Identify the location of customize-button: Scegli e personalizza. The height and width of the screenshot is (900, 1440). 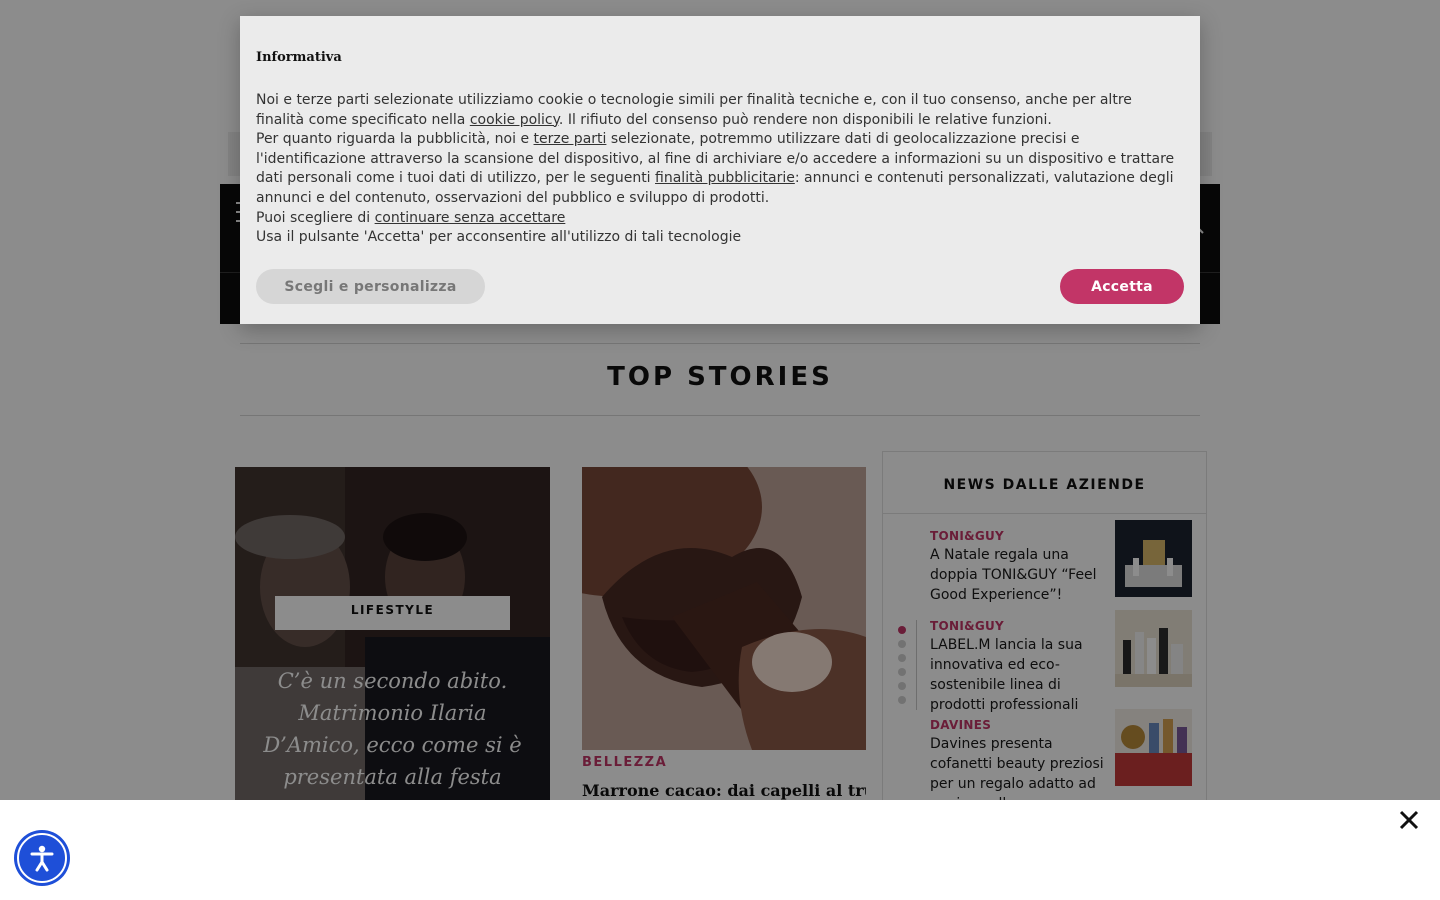
(370, 286).